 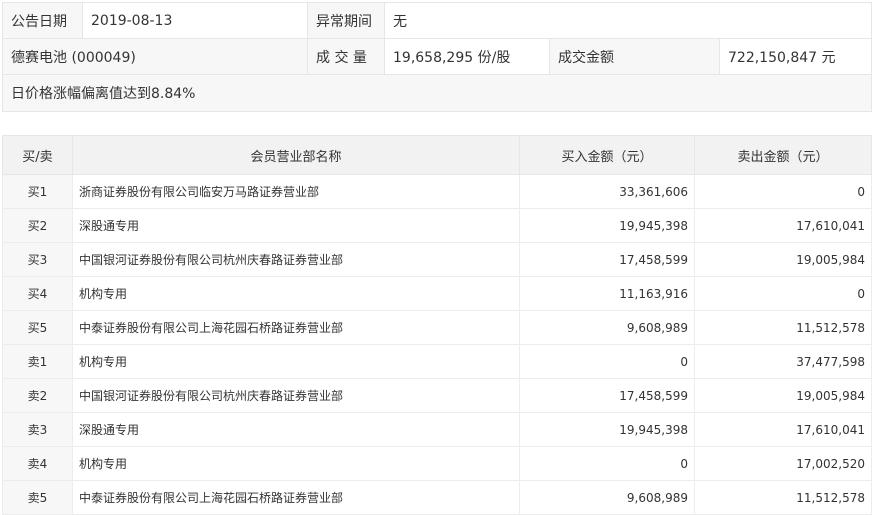 I want to click on volume-label: 成 交 量, so click(x=346, y=56).